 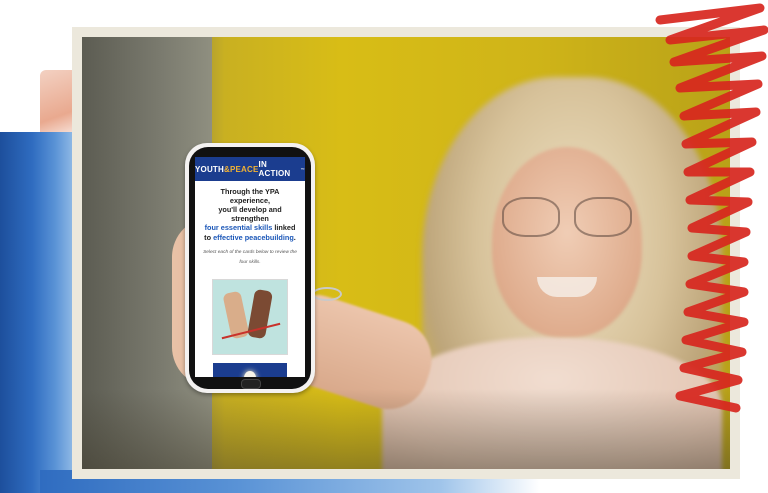 What do you see at coordinates (250, 196) in the screenshot?
I see `lead-line-1: Through the YPA experience,` at bounding box center [250, 196].